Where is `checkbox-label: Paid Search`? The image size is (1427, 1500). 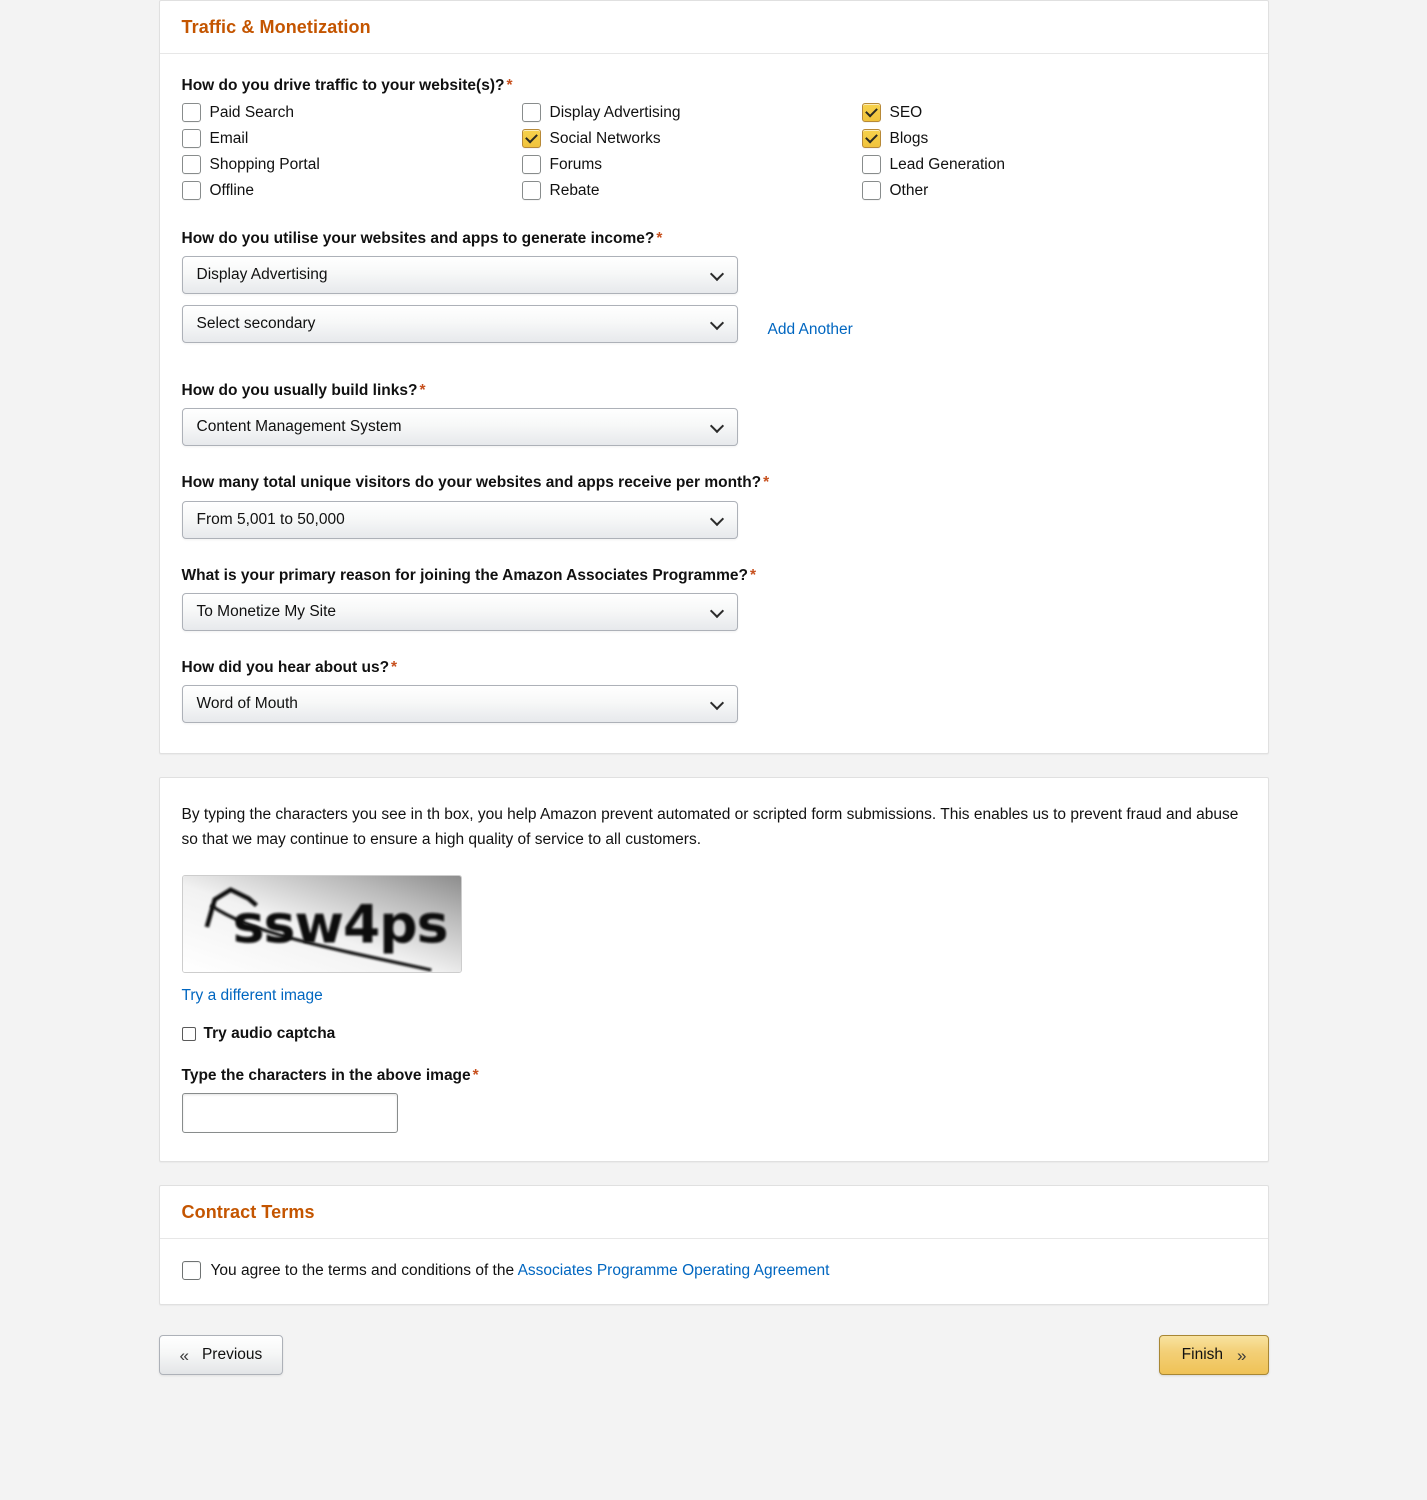 checkbox-label: Paid Search is located at coordinates (251, 112).